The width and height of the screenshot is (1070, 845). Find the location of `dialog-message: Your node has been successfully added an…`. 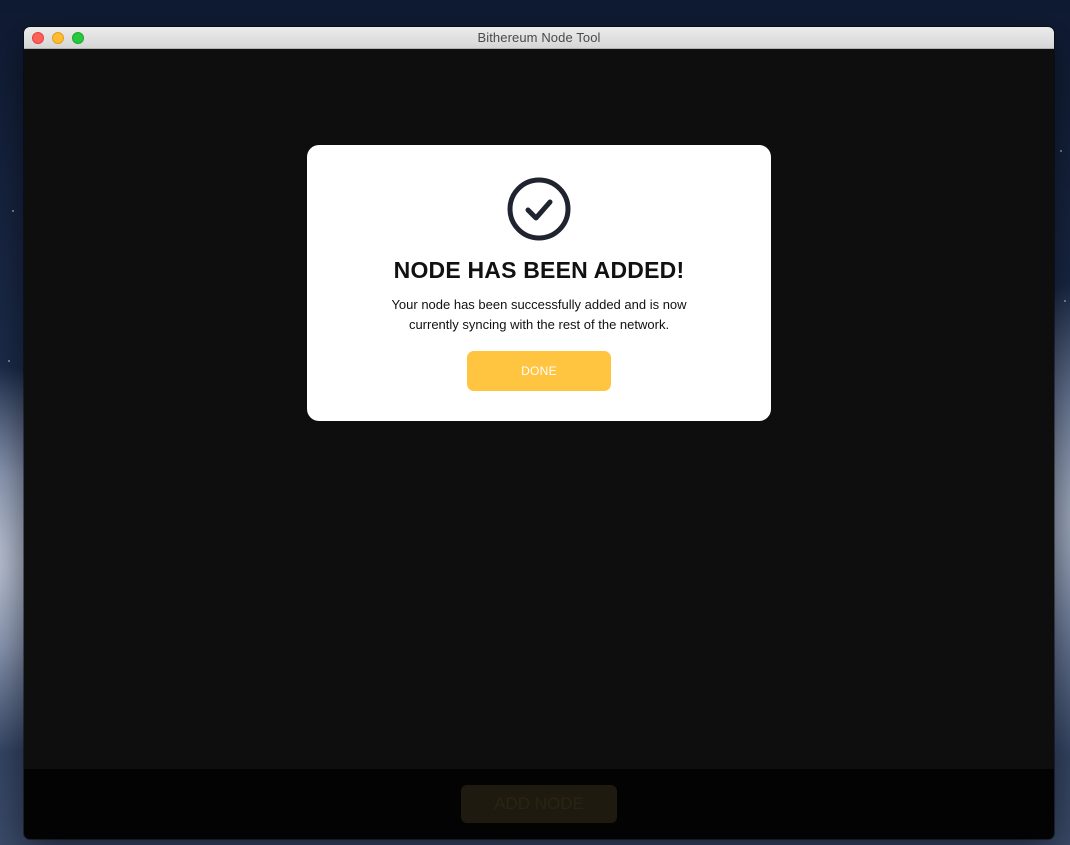

dialog-message: Your node has been successfully added an… is located at coordinates (539, 314).